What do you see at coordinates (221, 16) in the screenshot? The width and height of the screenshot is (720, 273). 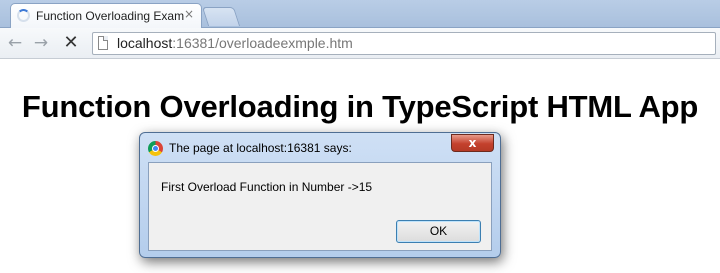 I see `new-tab-button` at bounding box center [221, 16].